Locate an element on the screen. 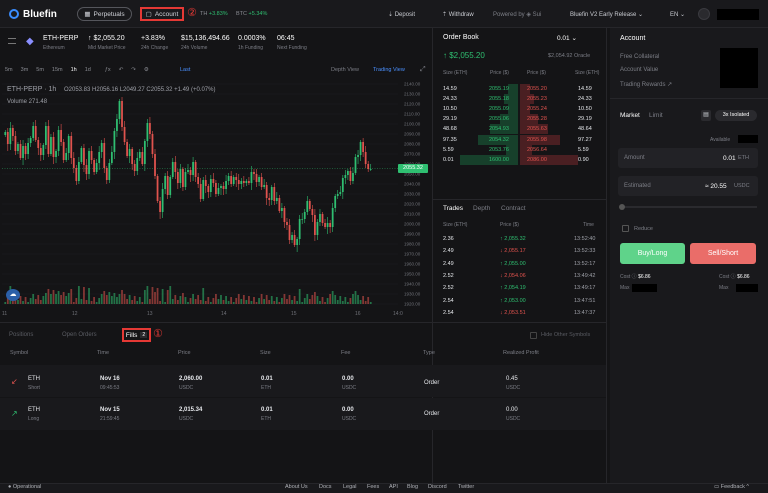  footer-link: About Us is located at coordinates (296, 487).